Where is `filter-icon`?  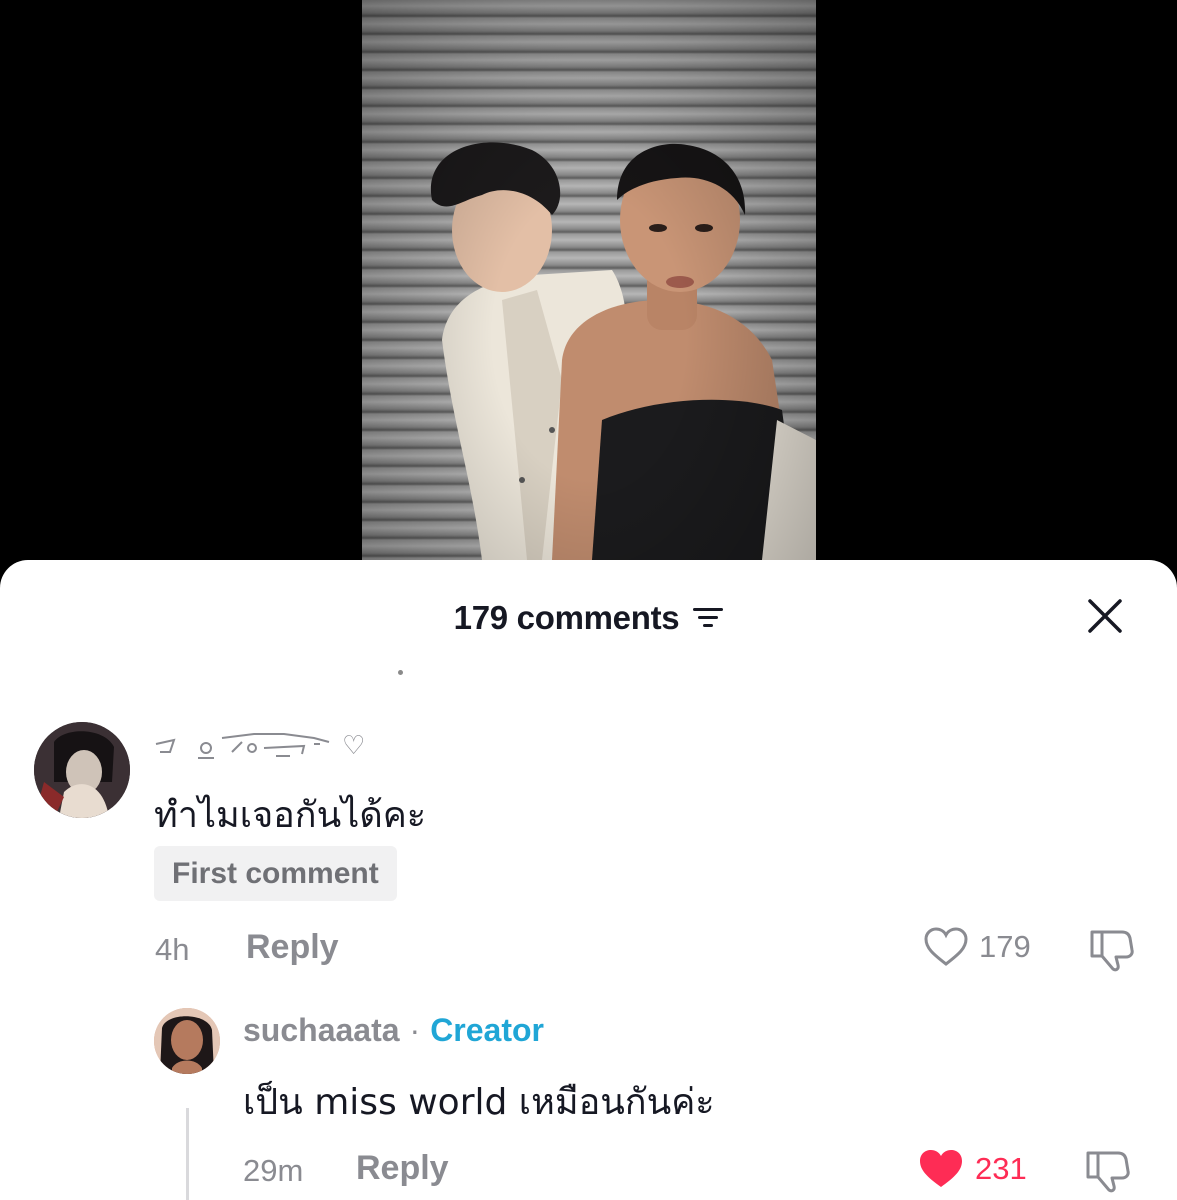 filter-icon is located at coordinates (708, 618).